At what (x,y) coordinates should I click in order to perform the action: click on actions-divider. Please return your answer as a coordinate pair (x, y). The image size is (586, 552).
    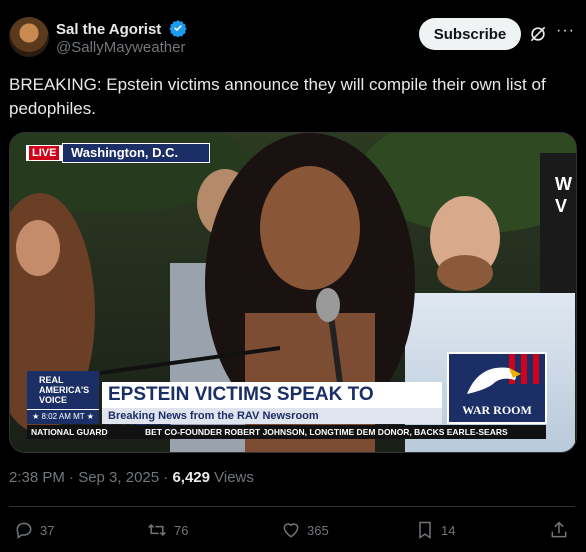
    Looking at the image, I should click on (292, 506).